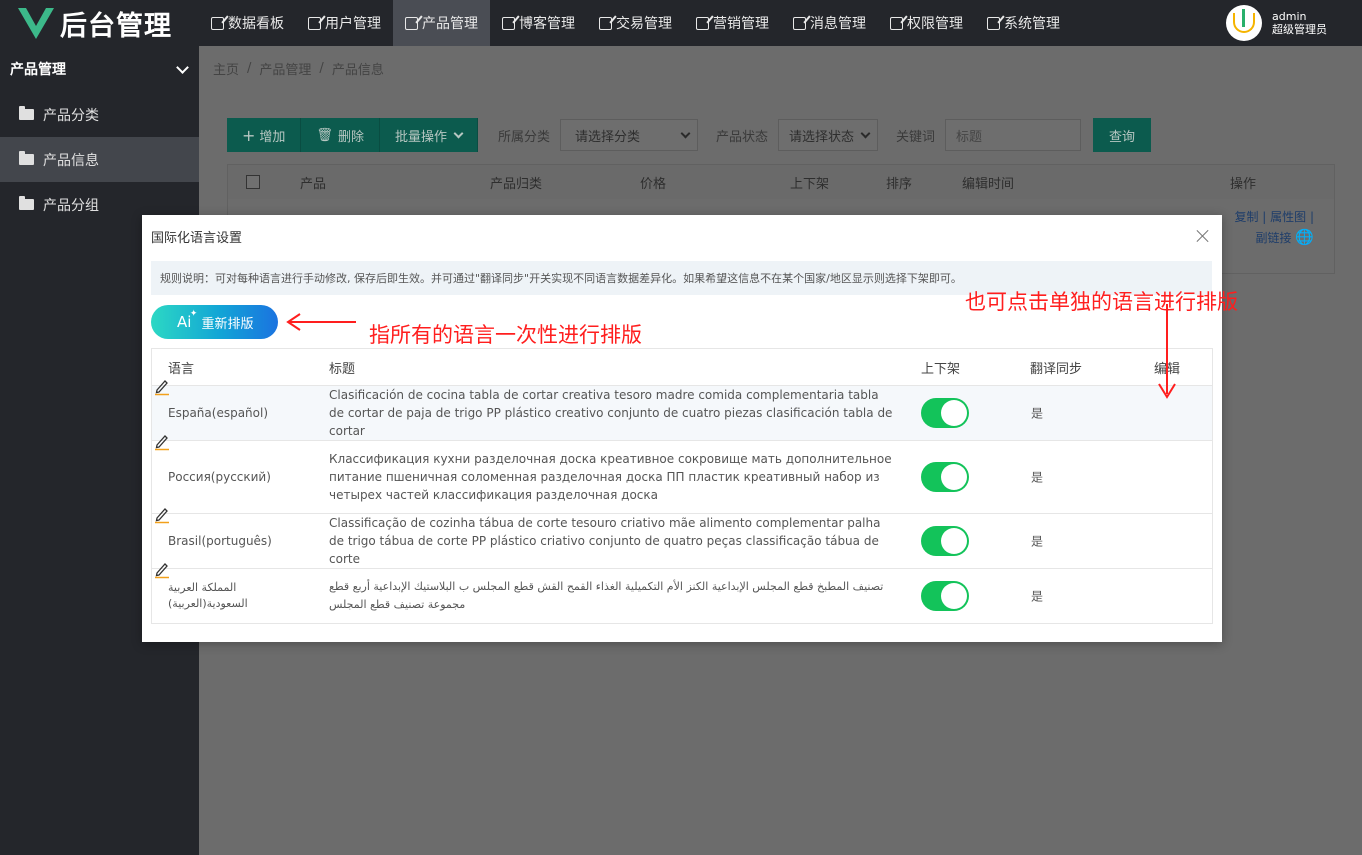 The width and height of the screenshot is (1362, 855). What do you see at coordinates (264, 135) in the screenshot?
I see `add-button: + 增加` at bounding box center [264, 135].